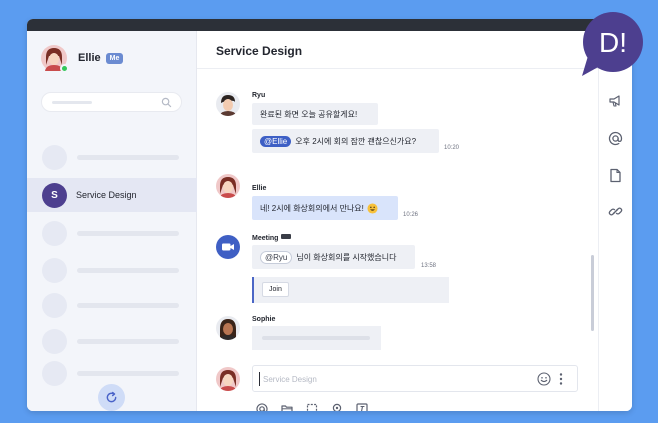  What do you see at coordinates (362, 406) in the screenshot?
I see `format-icon` at bounding box center [362, 406].